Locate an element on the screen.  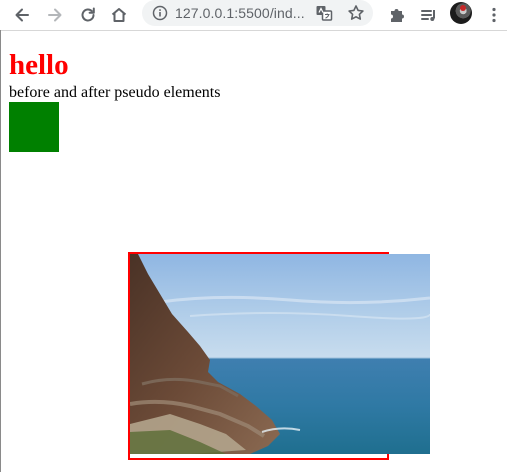
home-icon is located at coordinates (119, 15).